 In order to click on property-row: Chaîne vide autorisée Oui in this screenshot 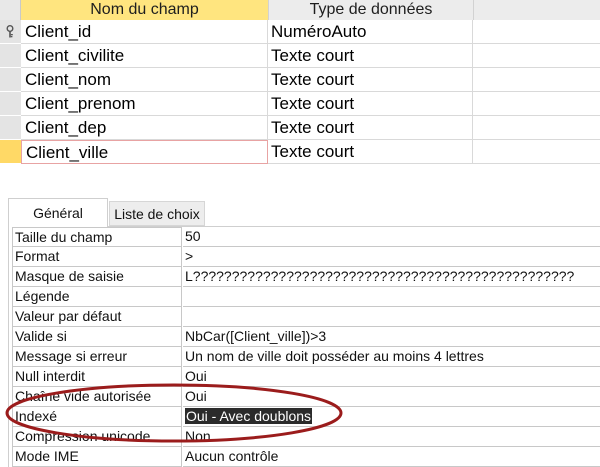, I will do `click(306, 397)`.